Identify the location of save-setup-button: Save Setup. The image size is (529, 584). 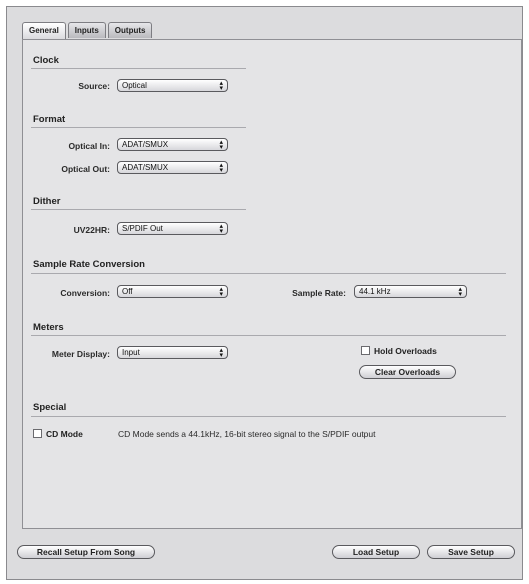
(471, 552).